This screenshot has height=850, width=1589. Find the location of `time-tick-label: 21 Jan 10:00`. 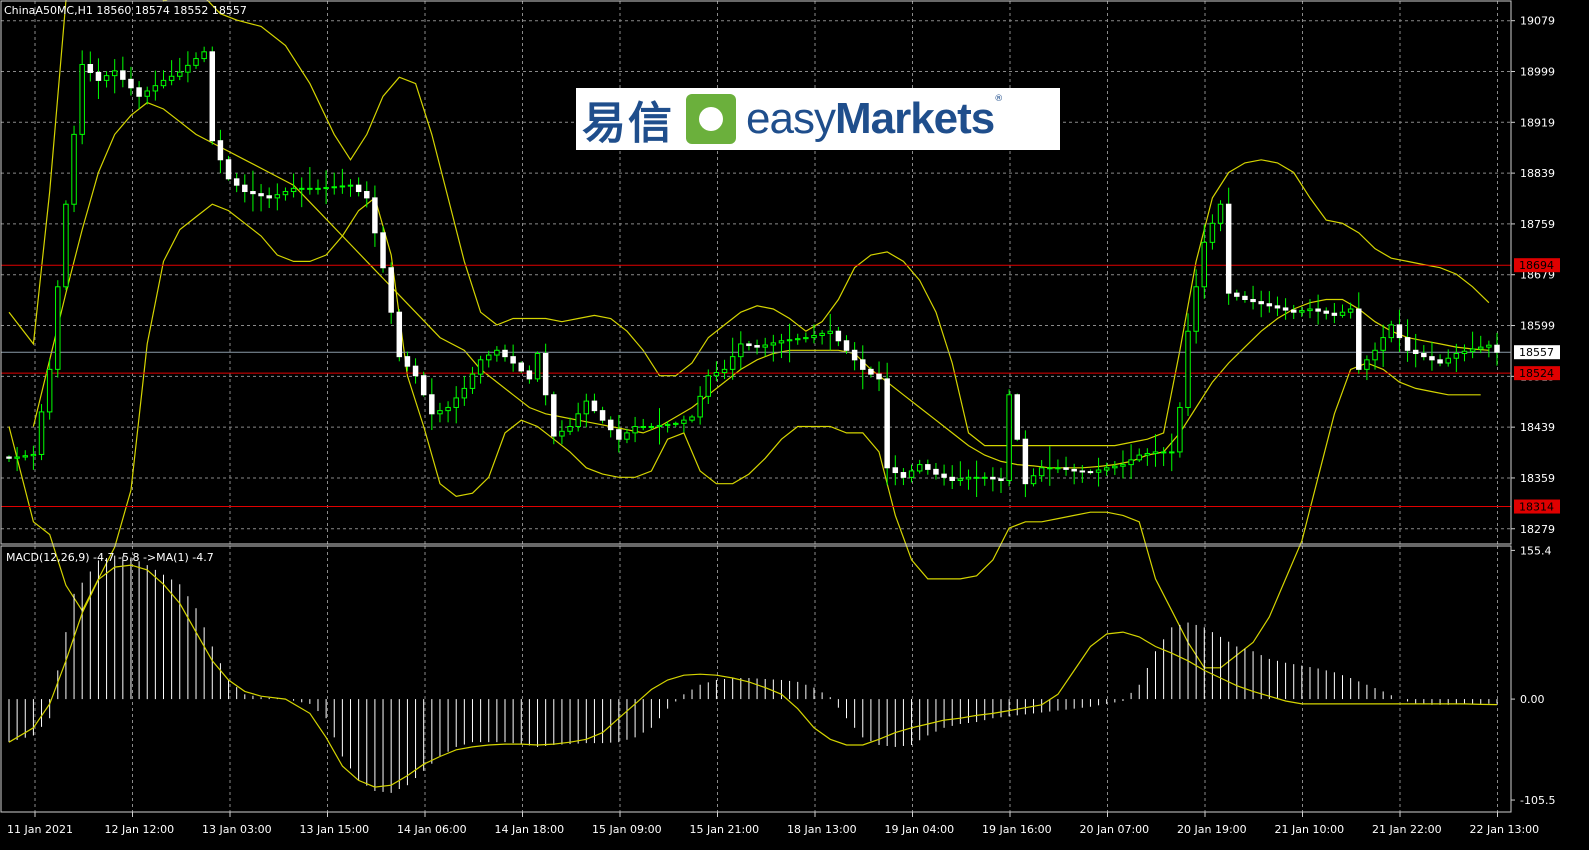

time-tick-label: 21 Jan 10:00 is located at coordinates (1310, 829).